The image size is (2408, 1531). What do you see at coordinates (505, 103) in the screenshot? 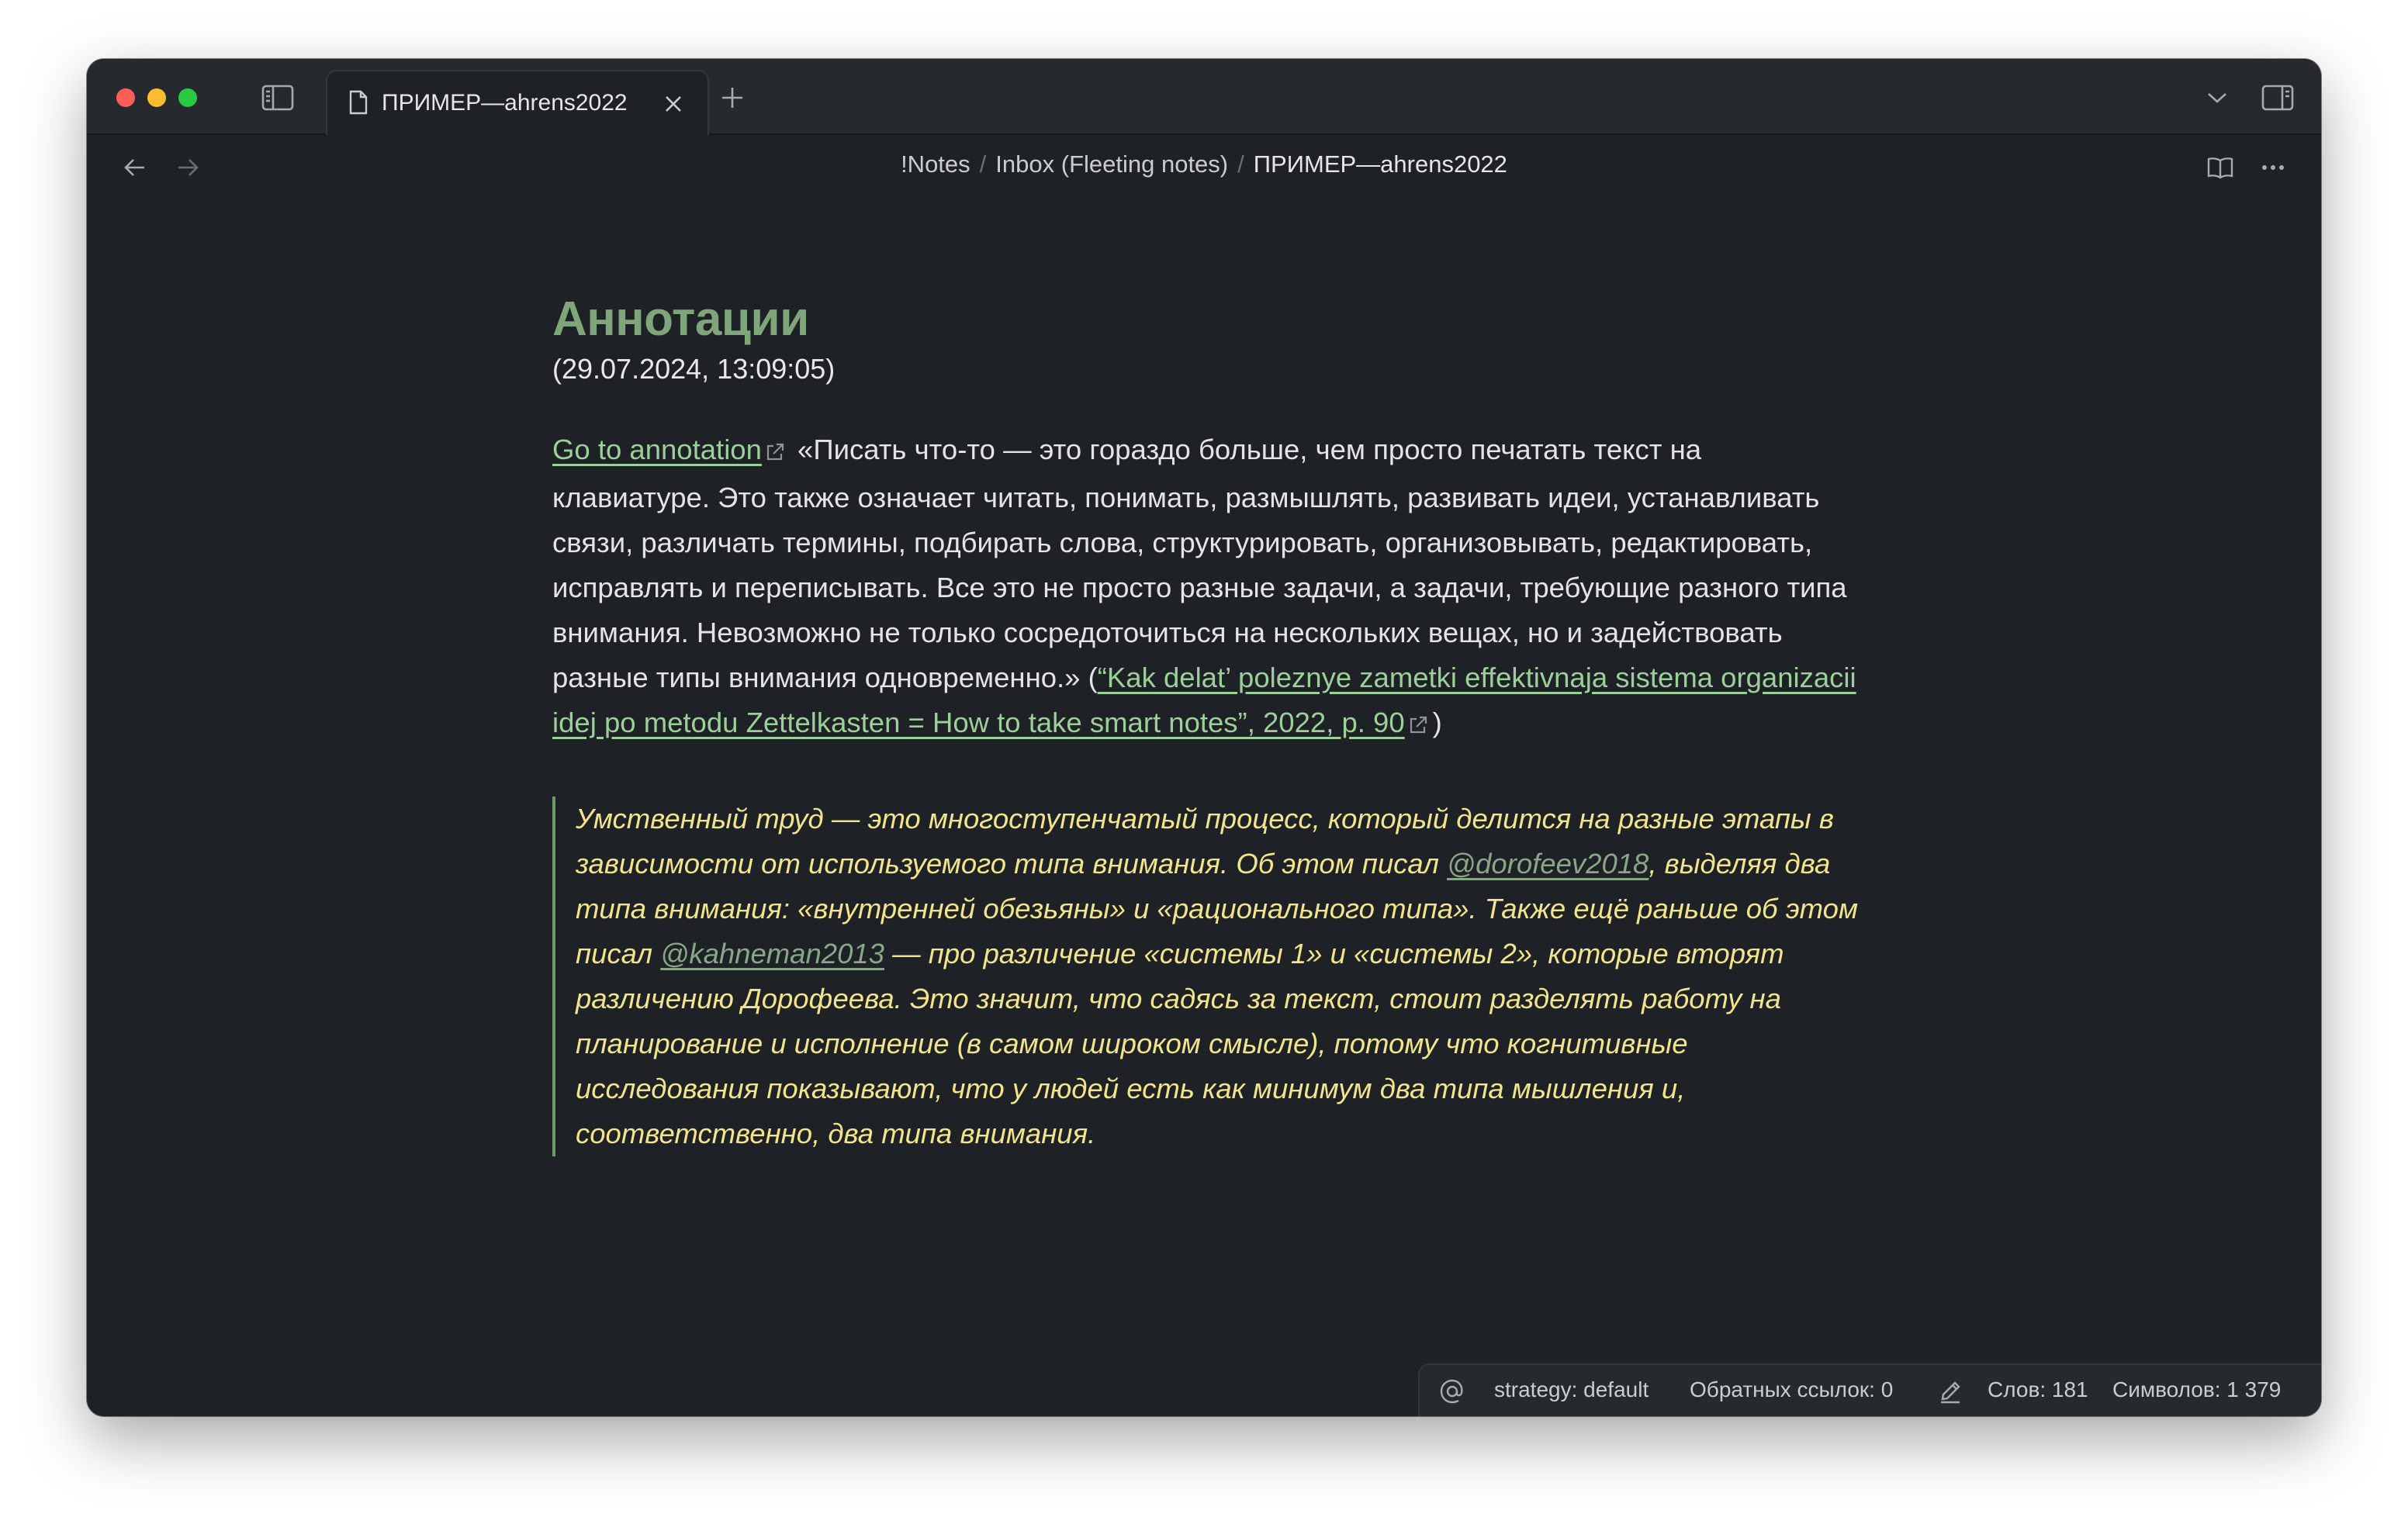
I see `tab-title: ПРИМЕР—ahrens2022` at bounding box center [505, 103].